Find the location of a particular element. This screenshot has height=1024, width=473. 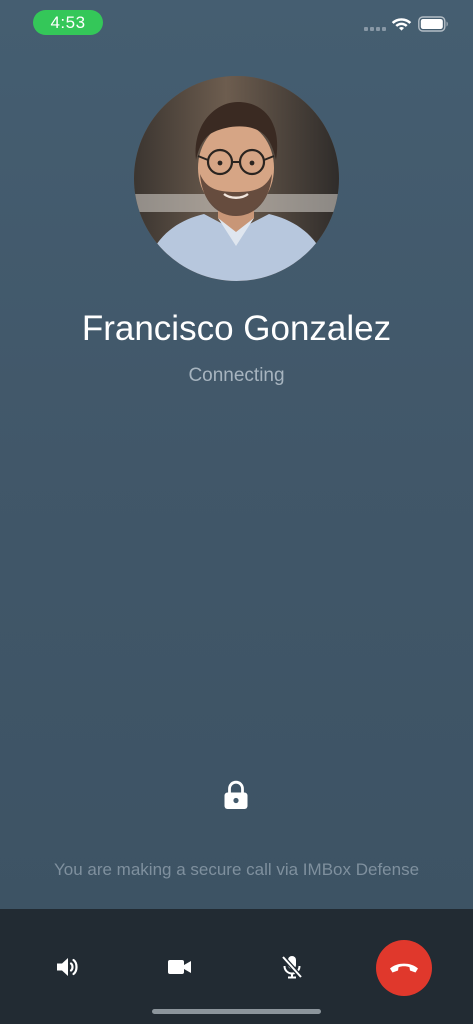

call-toolbar is located at coordinates (236, 966).